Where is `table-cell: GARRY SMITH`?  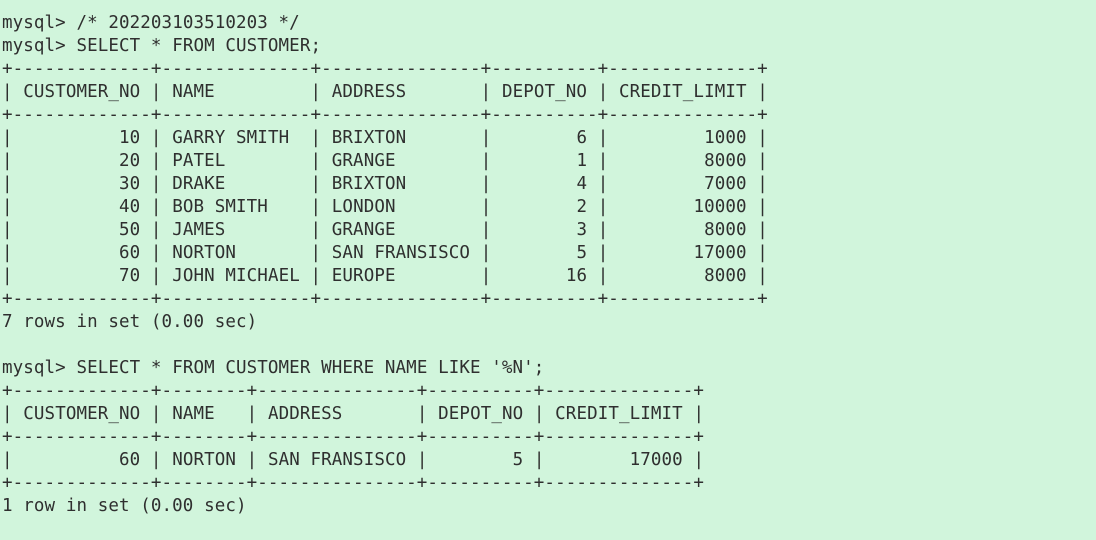
table-cell: GARRY SMITH is located at coordinates (231, 138).